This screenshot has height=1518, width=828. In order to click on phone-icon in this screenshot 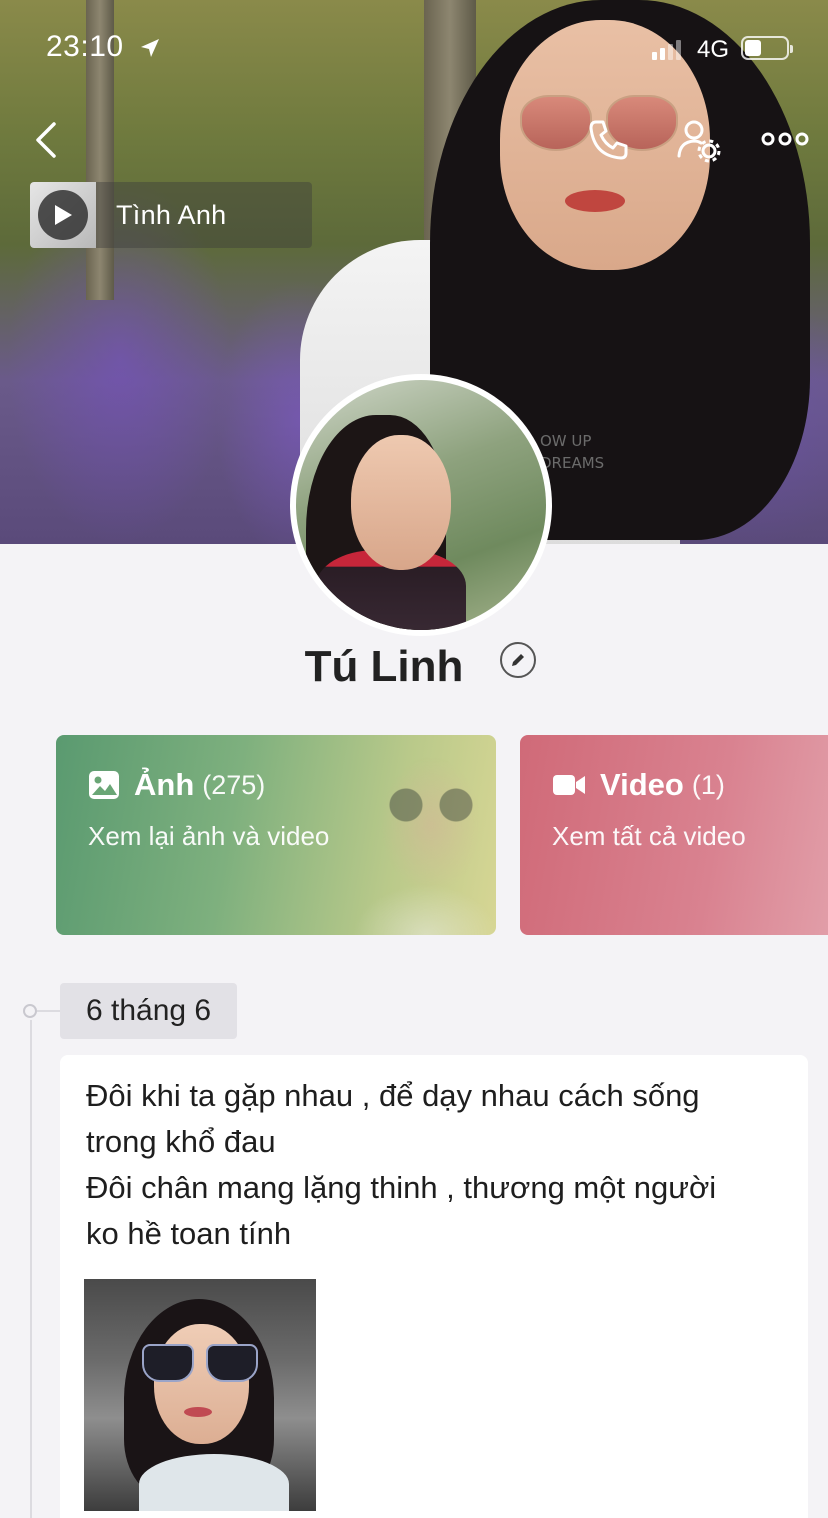, I will do `click(608, 140)`.